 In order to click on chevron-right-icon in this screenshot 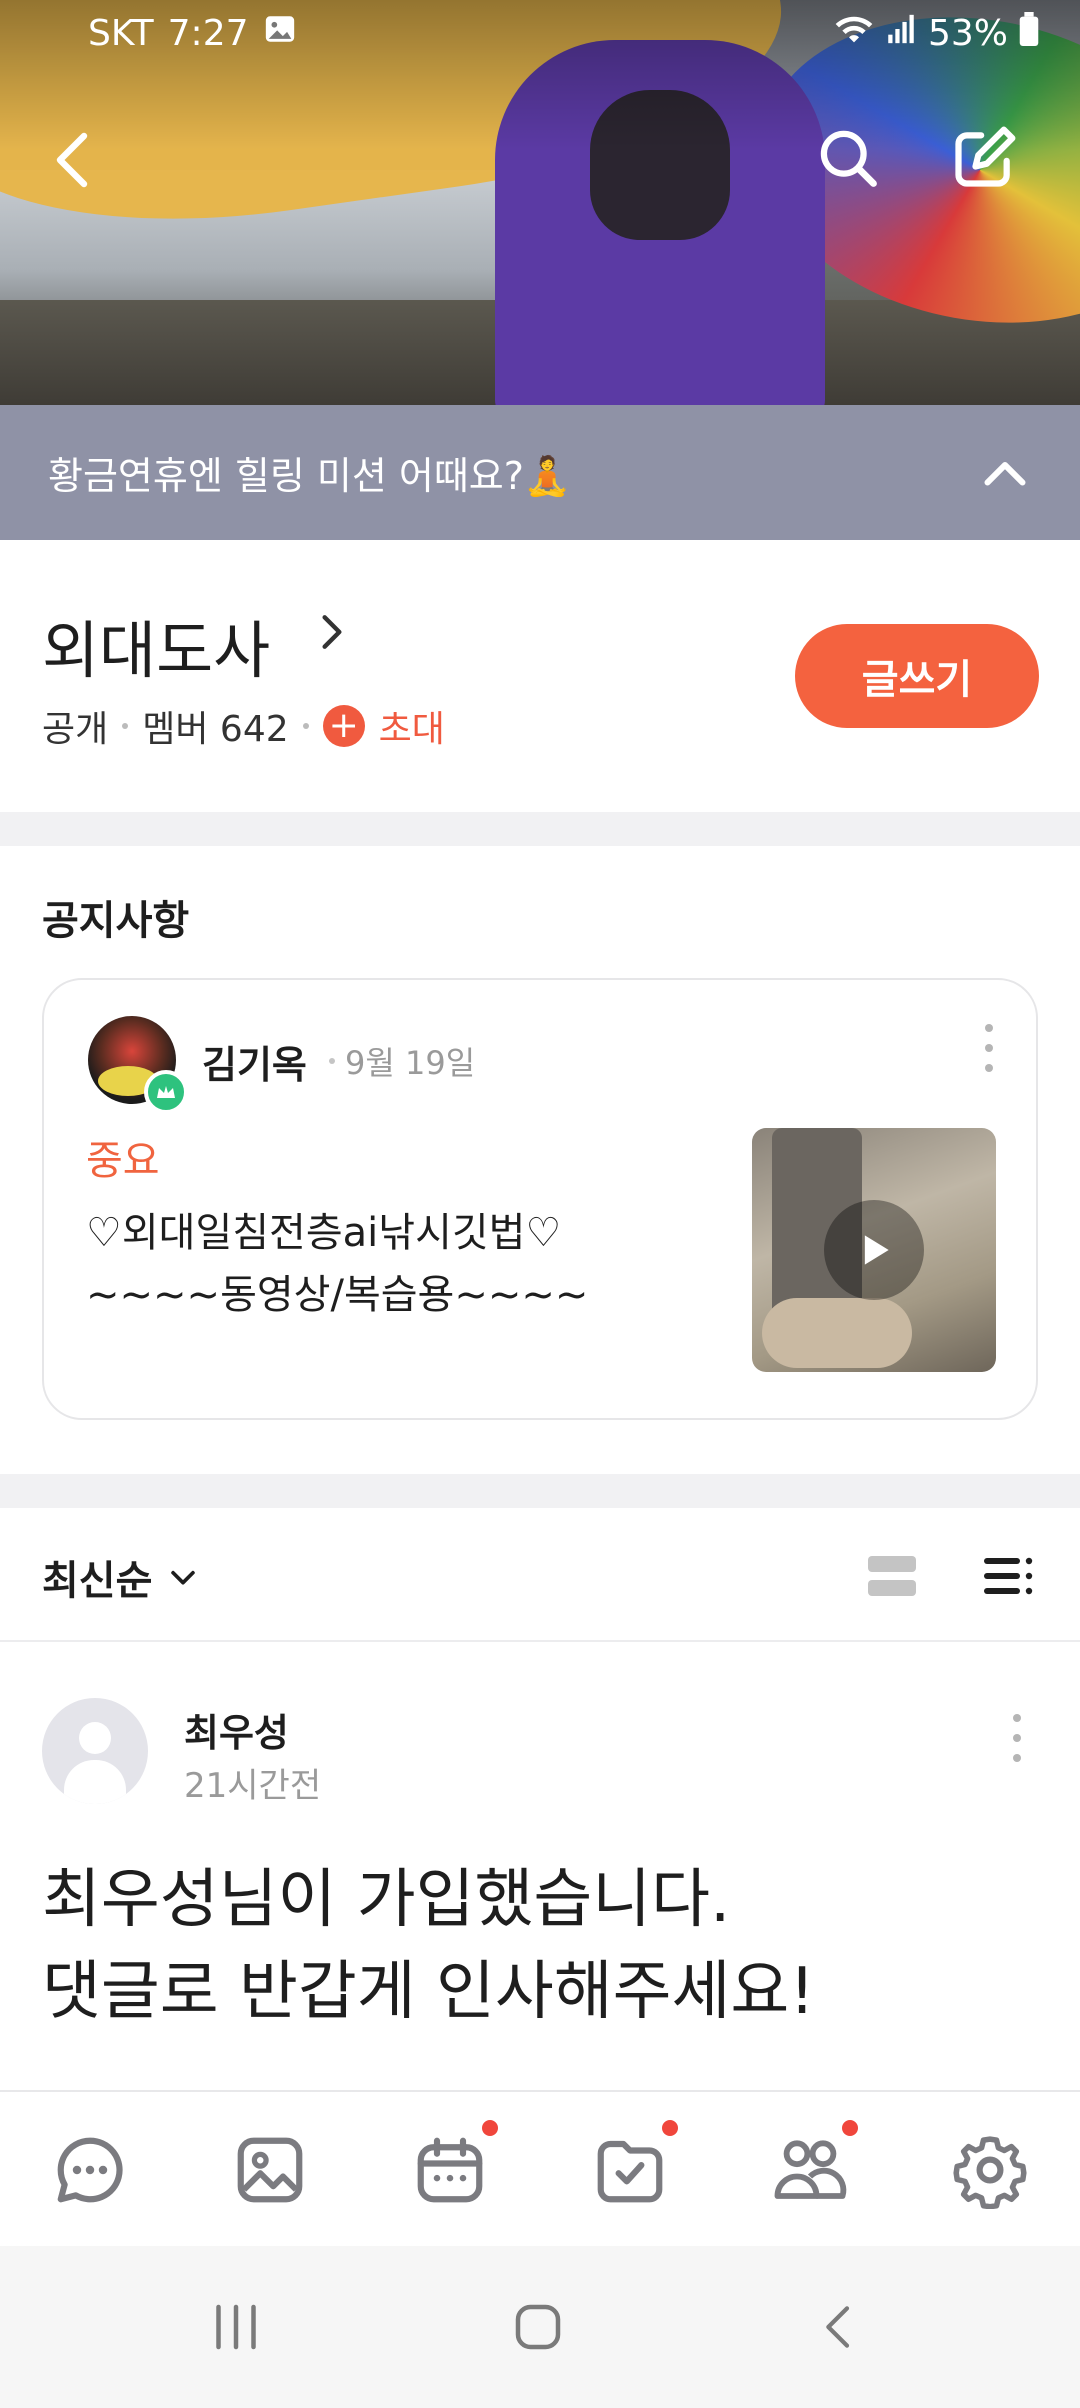, I will do `click(332, 632)`.